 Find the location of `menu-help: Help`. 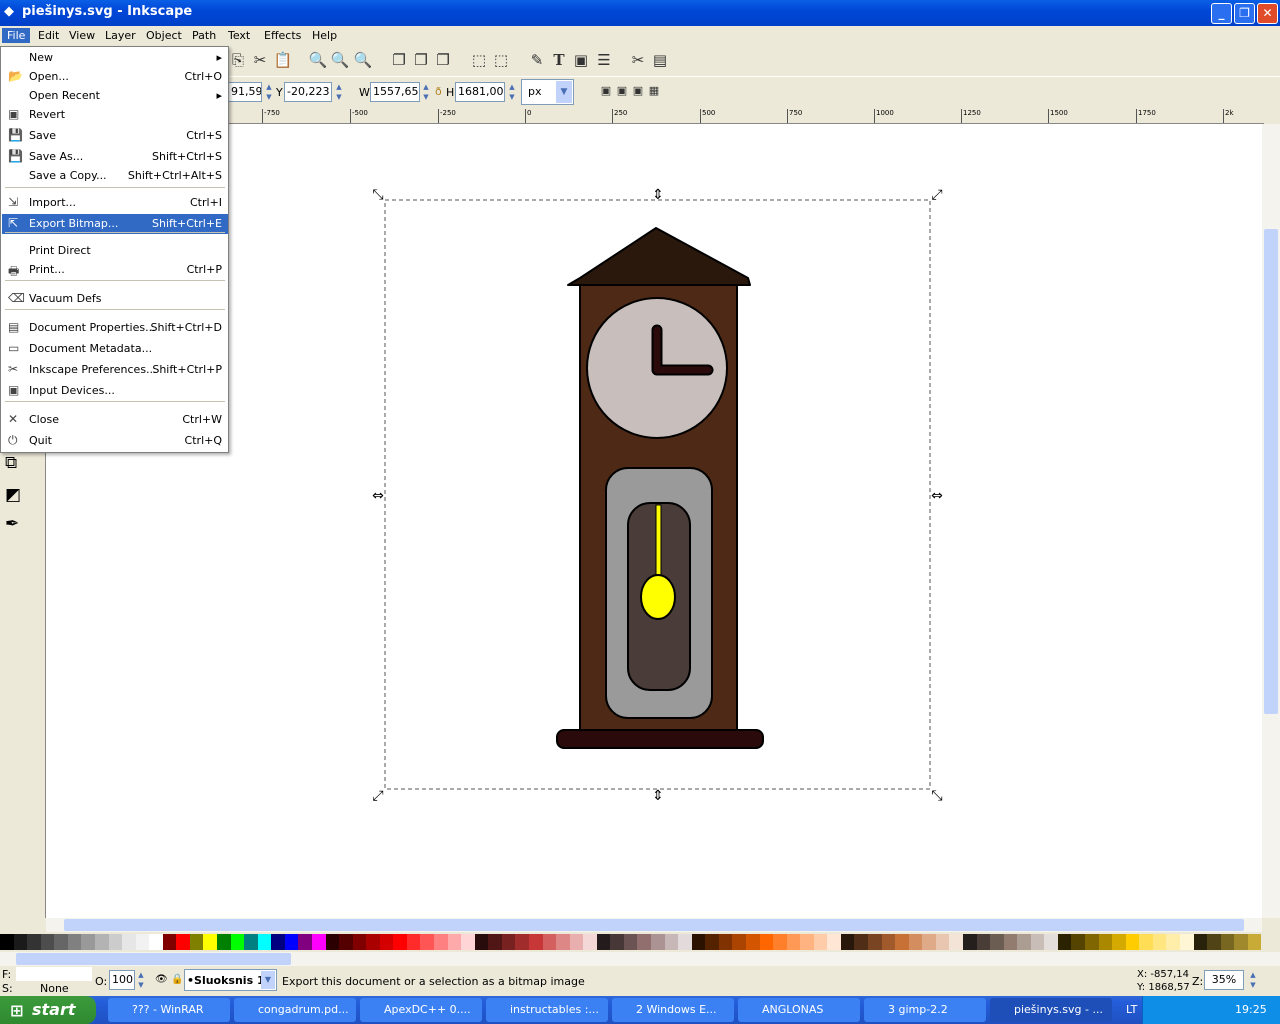

menu-help: Help is located at coordinates (324, 35).